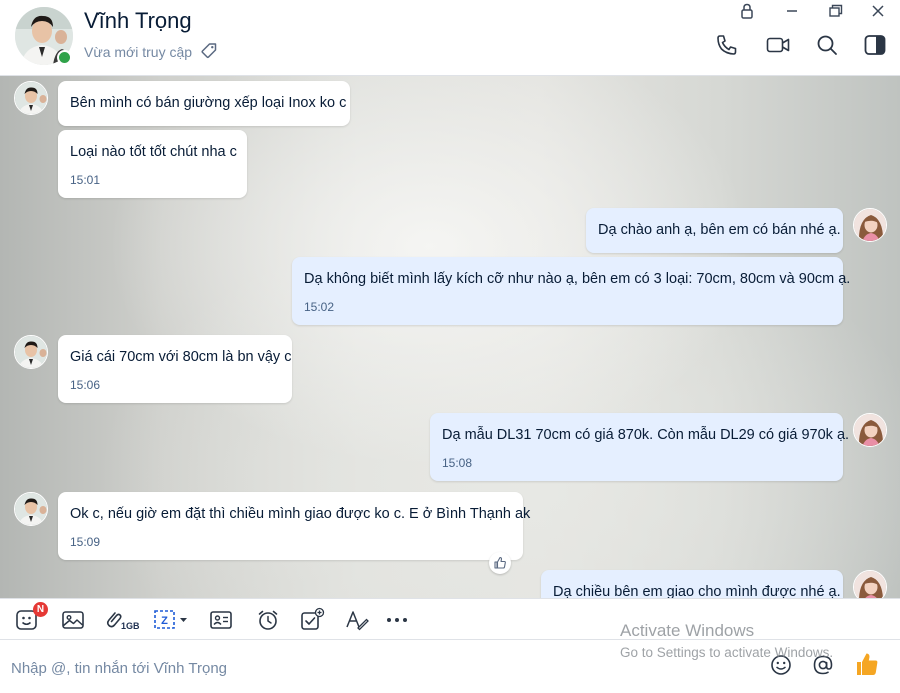  Describe the element at coordinates (875, 45) in the screenshot. I see `conversation-info-icon` at that location.